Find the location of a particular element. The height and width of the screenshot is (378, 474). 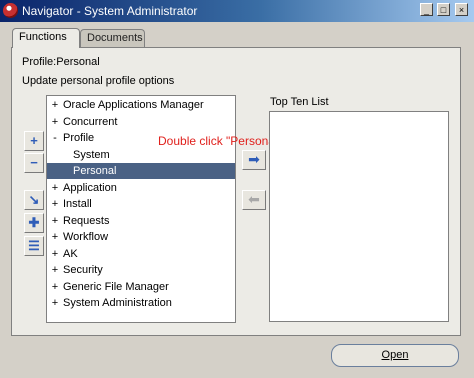

expand-button: + is located at coordinates (34, 141).